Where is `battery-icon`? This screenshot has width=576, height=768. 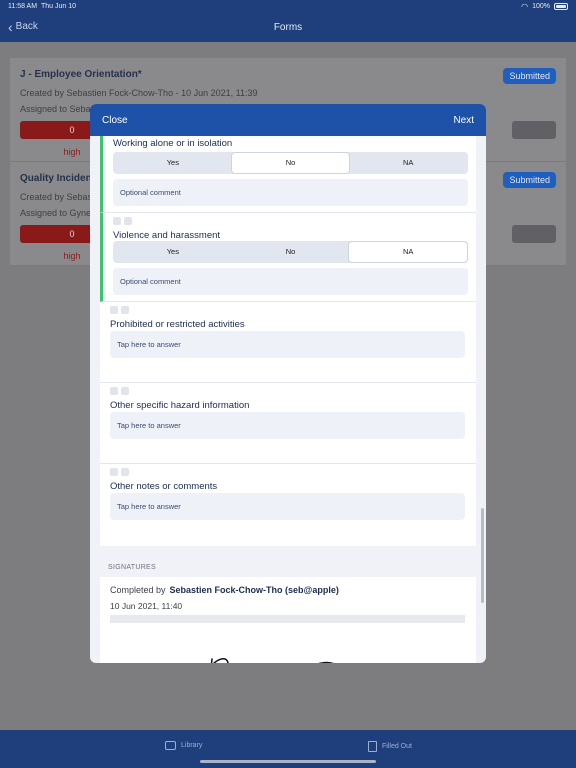 battery-icon is located at coordinates (561, 6).